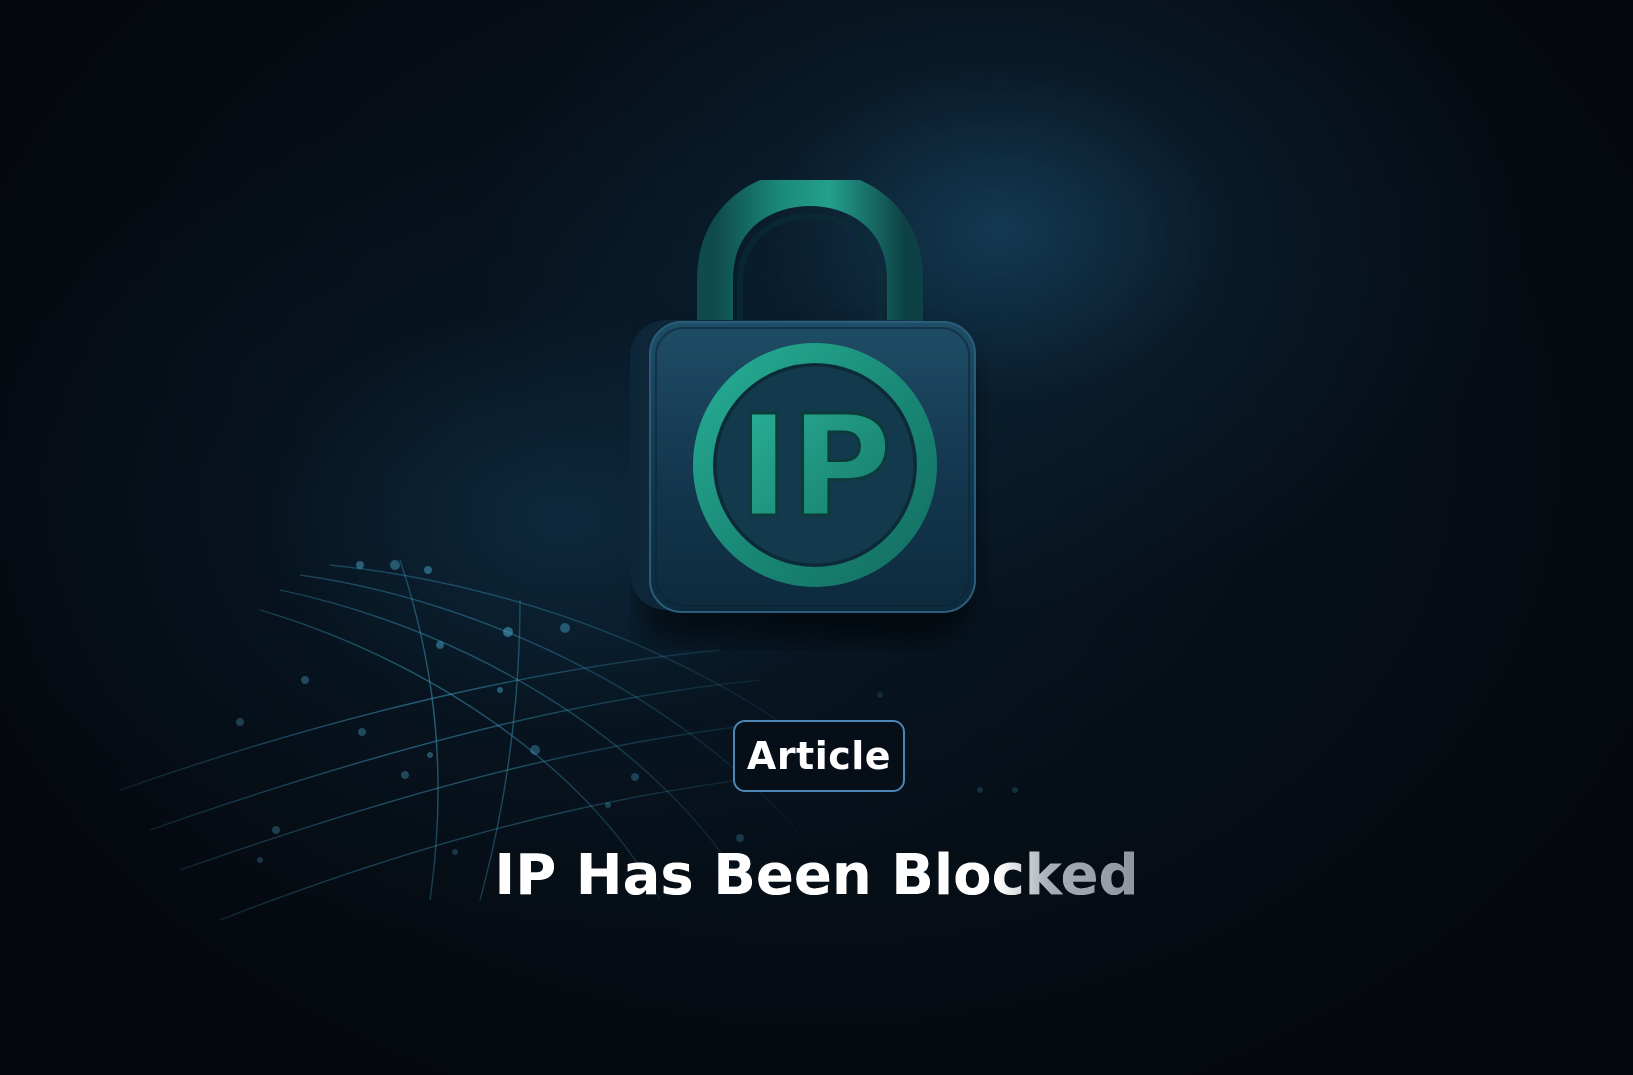 The height and width of the screenshot is (1075, 1633). I want to click on padlock-icon: IP, so click(803, 410).